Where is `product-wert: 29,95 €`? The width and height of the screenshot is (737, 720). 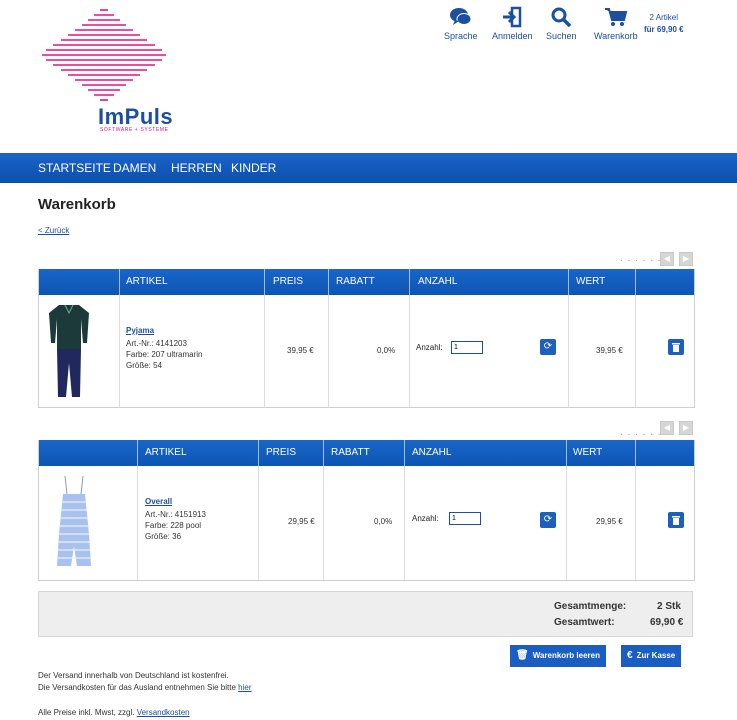 product-wert: 29,95 € is located at coordinates (609, 521).